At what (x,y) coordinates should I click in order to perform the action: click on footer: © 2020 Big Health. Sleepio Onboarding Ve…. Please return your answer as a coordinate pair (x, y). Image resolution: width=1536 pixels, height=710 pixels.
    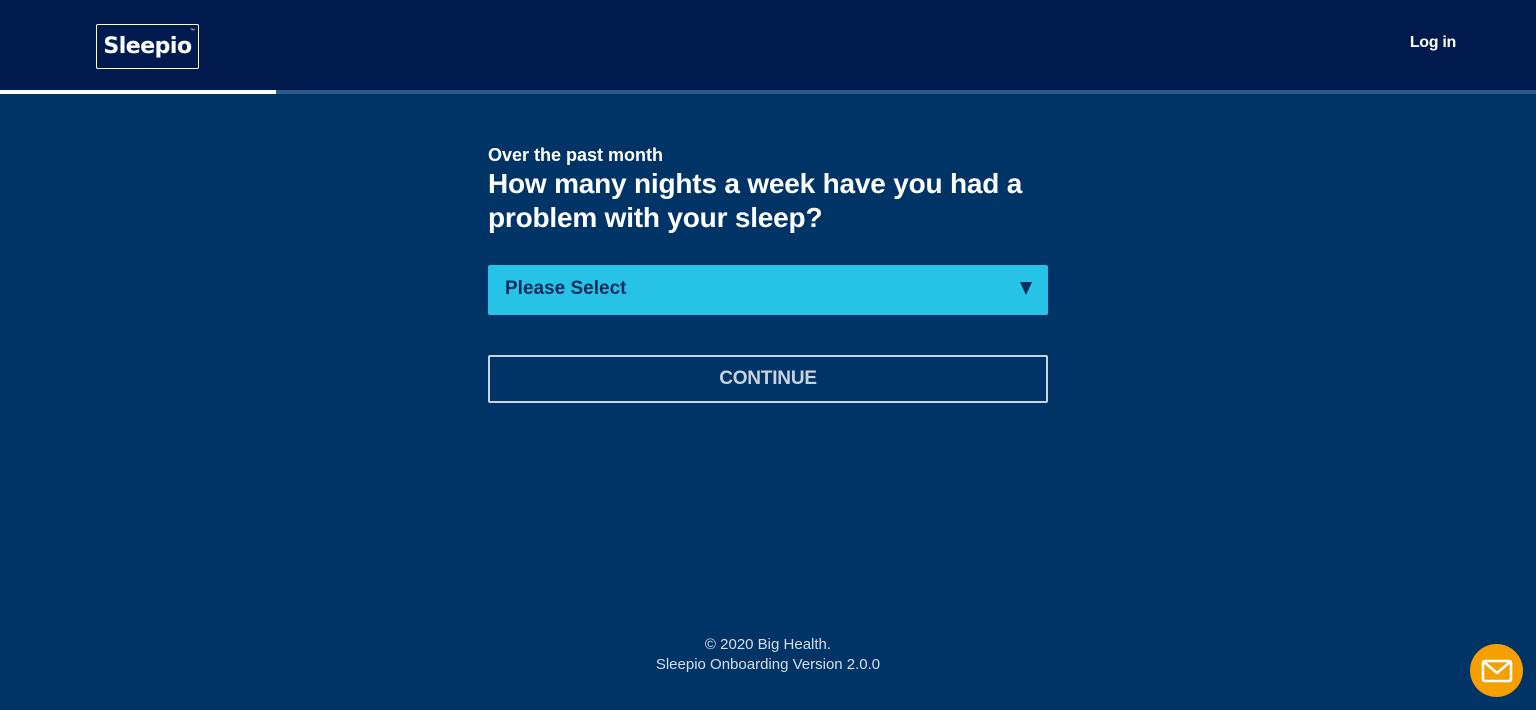
    Looking at the image, I should click on (768, 655).